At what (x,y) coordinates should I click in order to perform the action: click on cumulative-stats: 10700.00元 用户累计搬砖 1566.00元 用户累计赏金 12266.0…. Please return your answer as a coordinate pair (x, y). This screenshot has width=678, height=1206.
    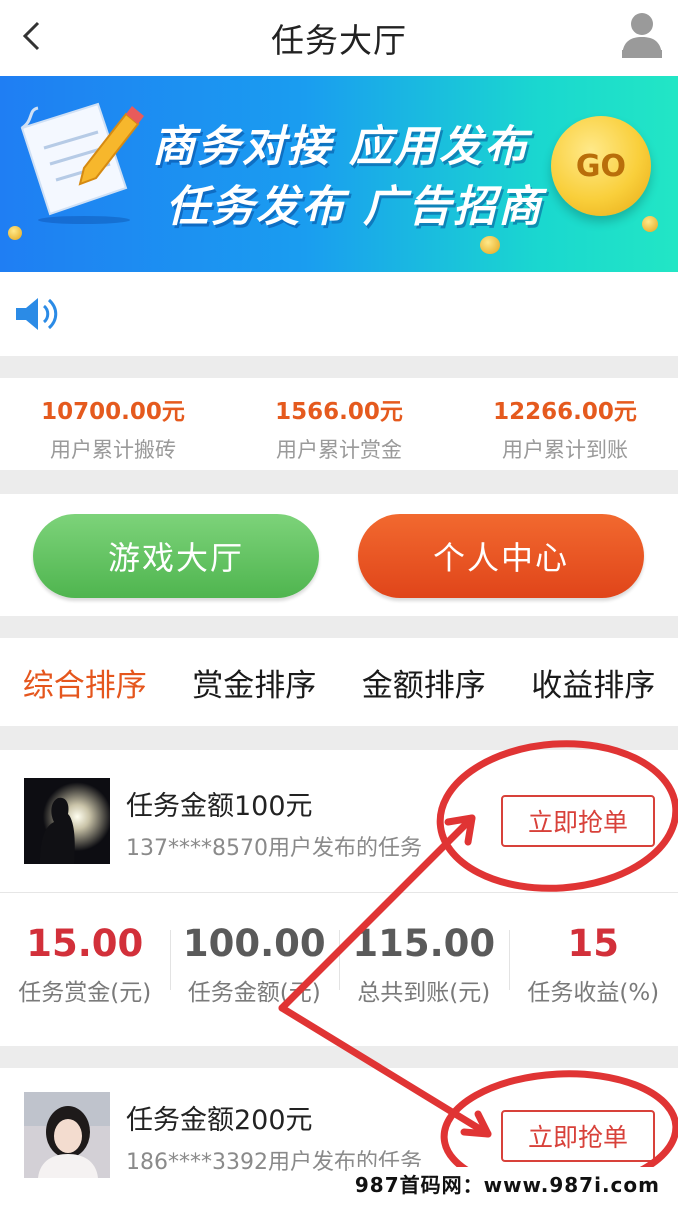
    Looking at the image, I should click on (339, 424).